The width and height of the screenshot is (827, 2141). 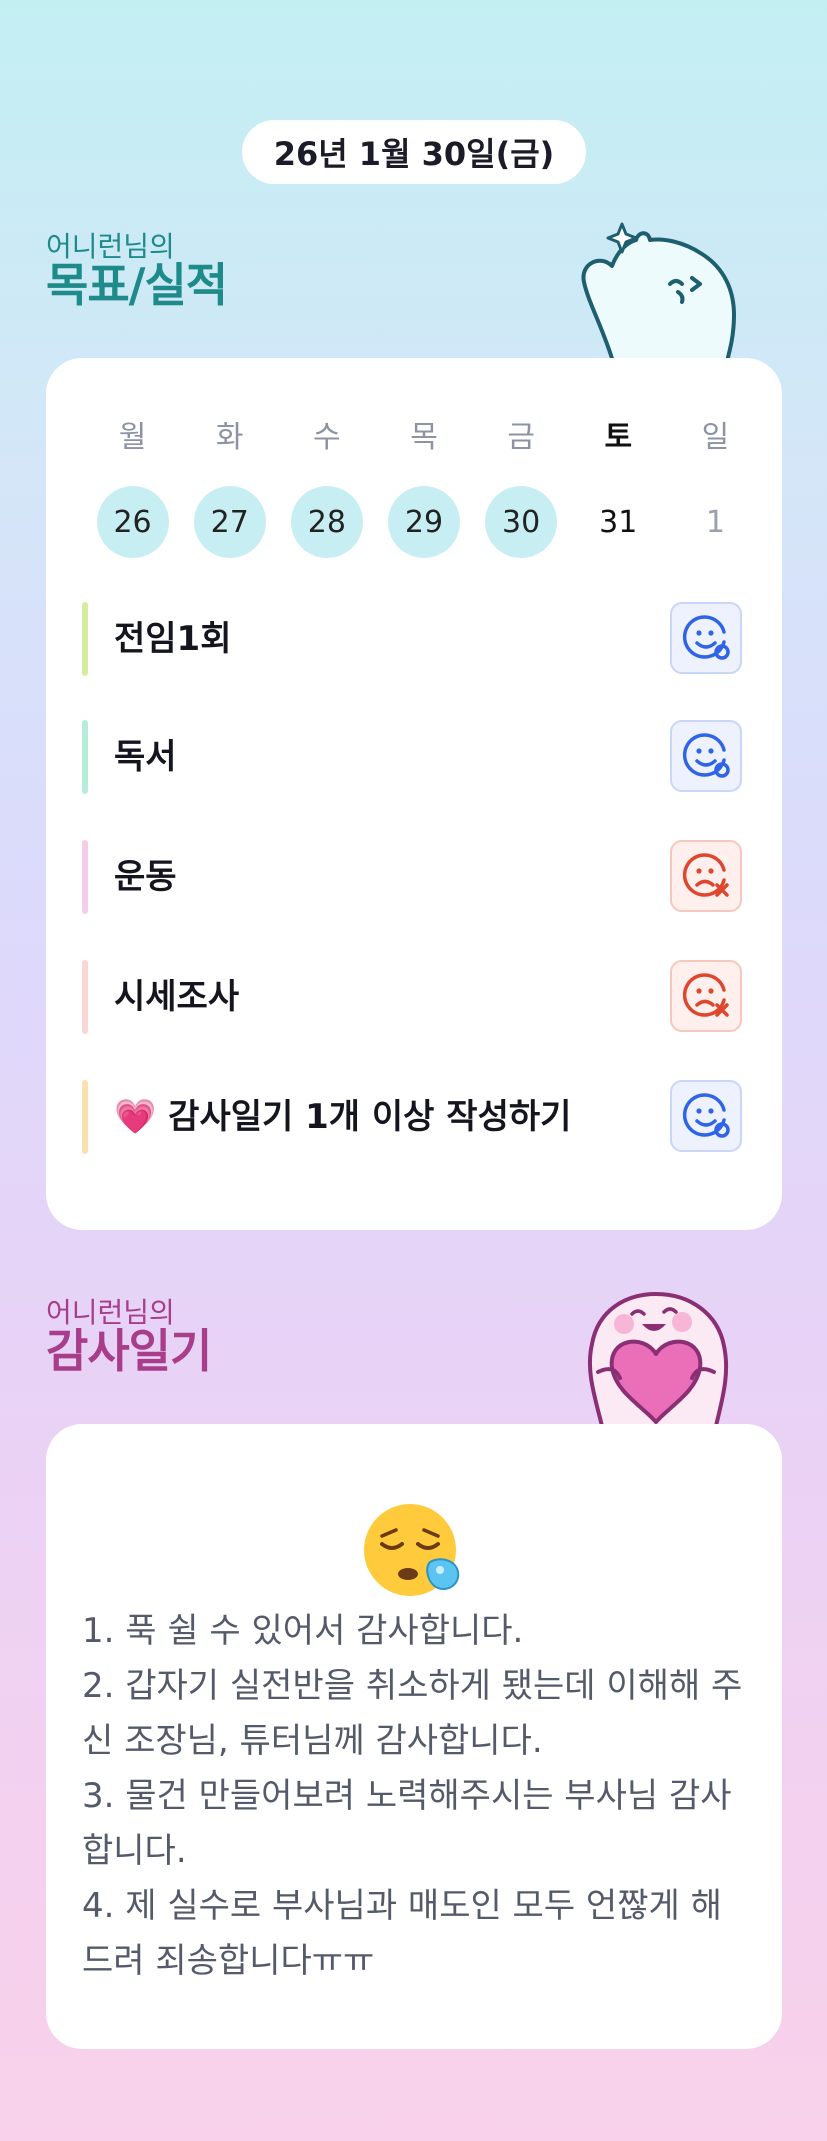 I want to click on gratitude-entry: 3. 물건 만들어보려 노력해주시는 부사님 감사합니다., so click(x=407, y=1823).